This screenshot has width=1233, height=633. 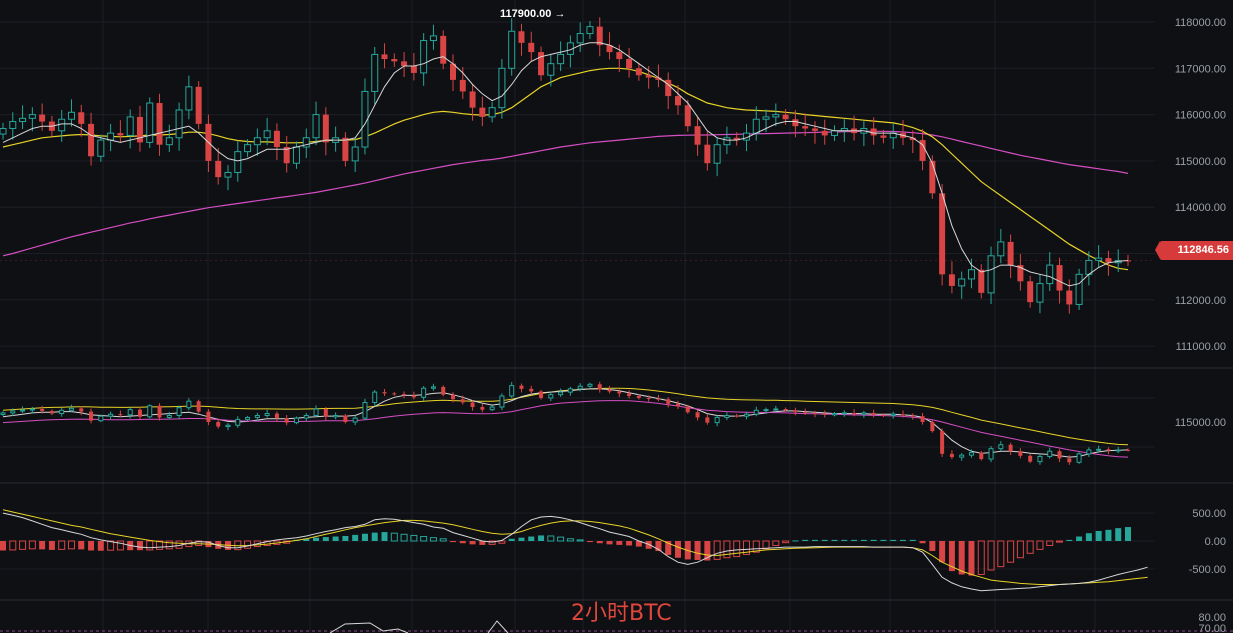 I want to click on price-axis-label: 114000.00, so click(x=1200, y=208).